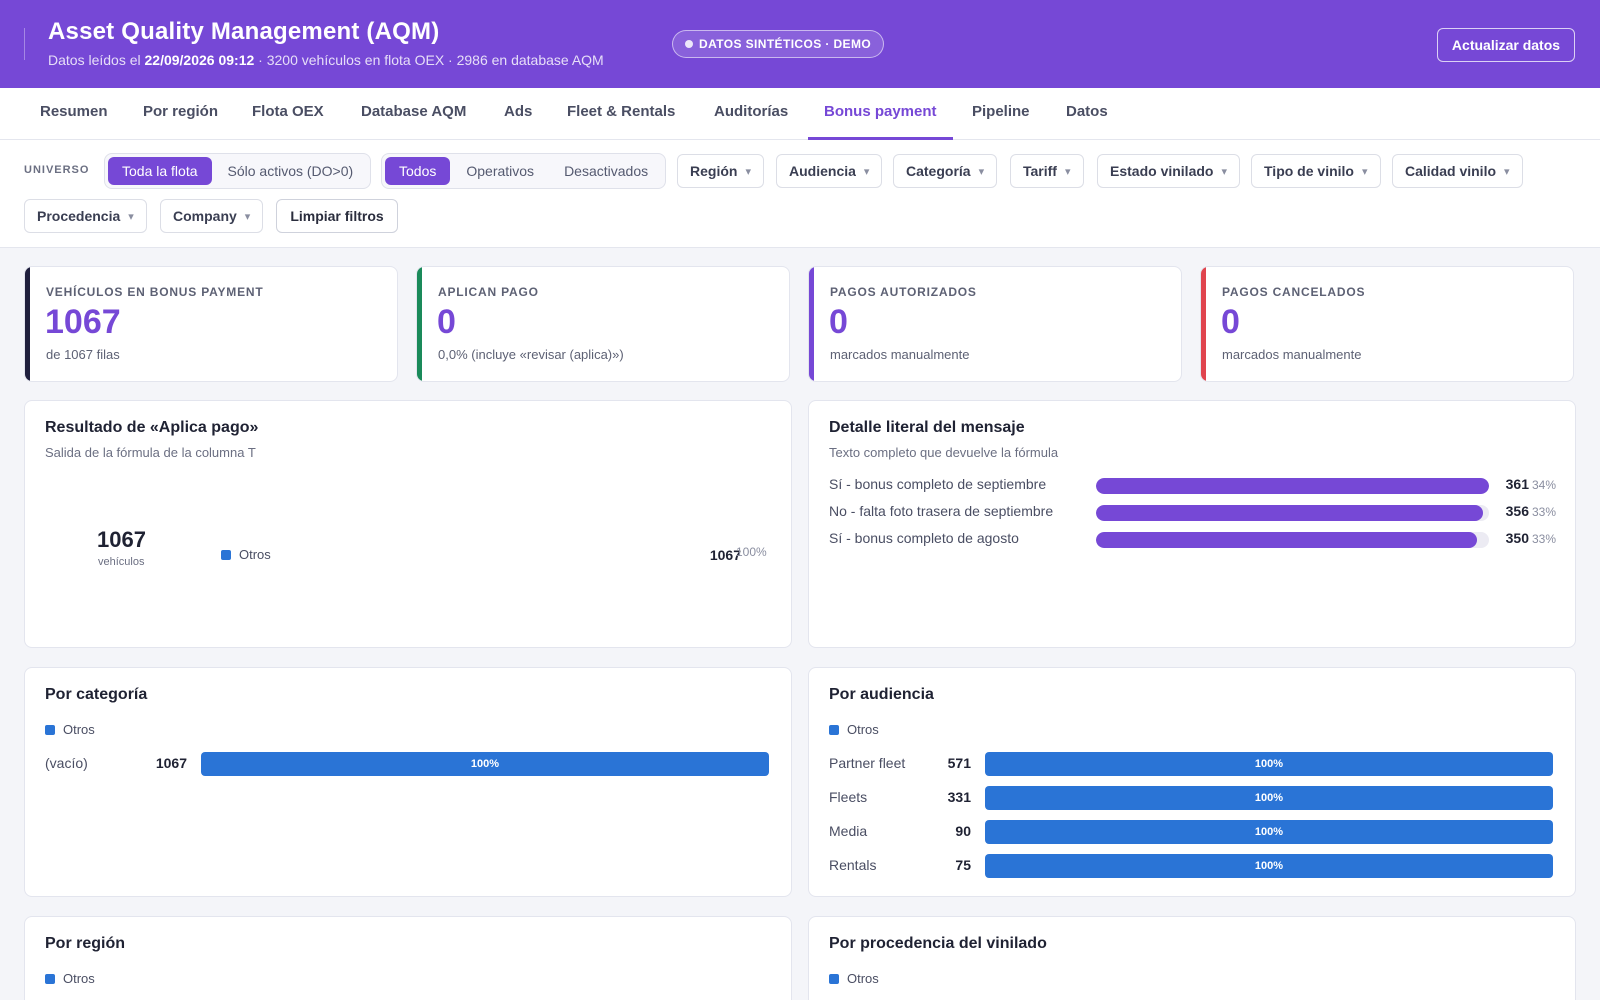 The image size is (1600, 1000). I want to click on clear-filters-button: Limpiar filtros, so click(337, 216).